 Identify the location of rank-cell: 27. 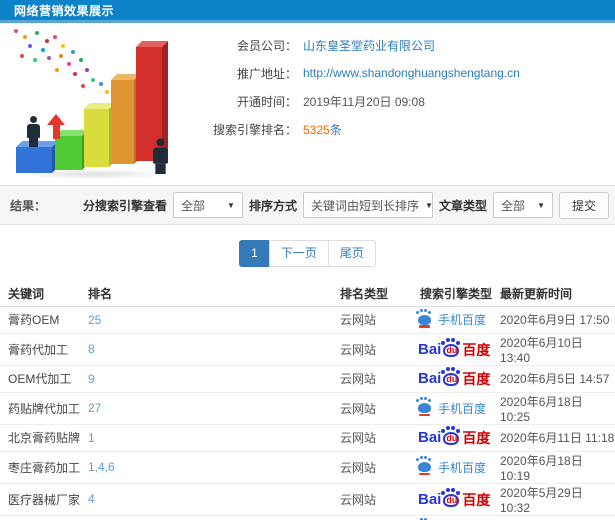
(212, 408).